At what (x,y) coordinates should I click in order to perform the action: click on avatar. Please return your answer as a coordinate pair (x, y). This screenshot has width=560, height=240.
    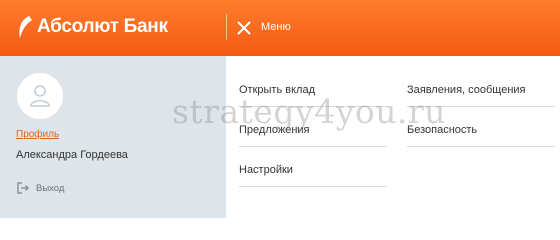
    Looking at the image, I should click on (40, 96).